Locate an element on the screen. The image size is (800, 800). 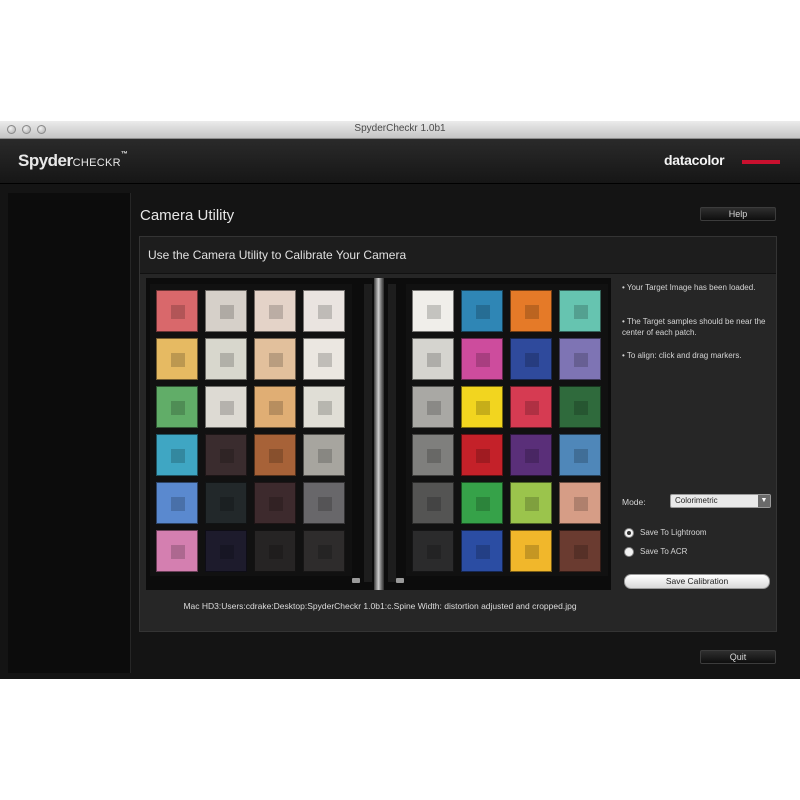
save-to-lightroom-label: Save To Lightroom is located at coordinates (673, 532).